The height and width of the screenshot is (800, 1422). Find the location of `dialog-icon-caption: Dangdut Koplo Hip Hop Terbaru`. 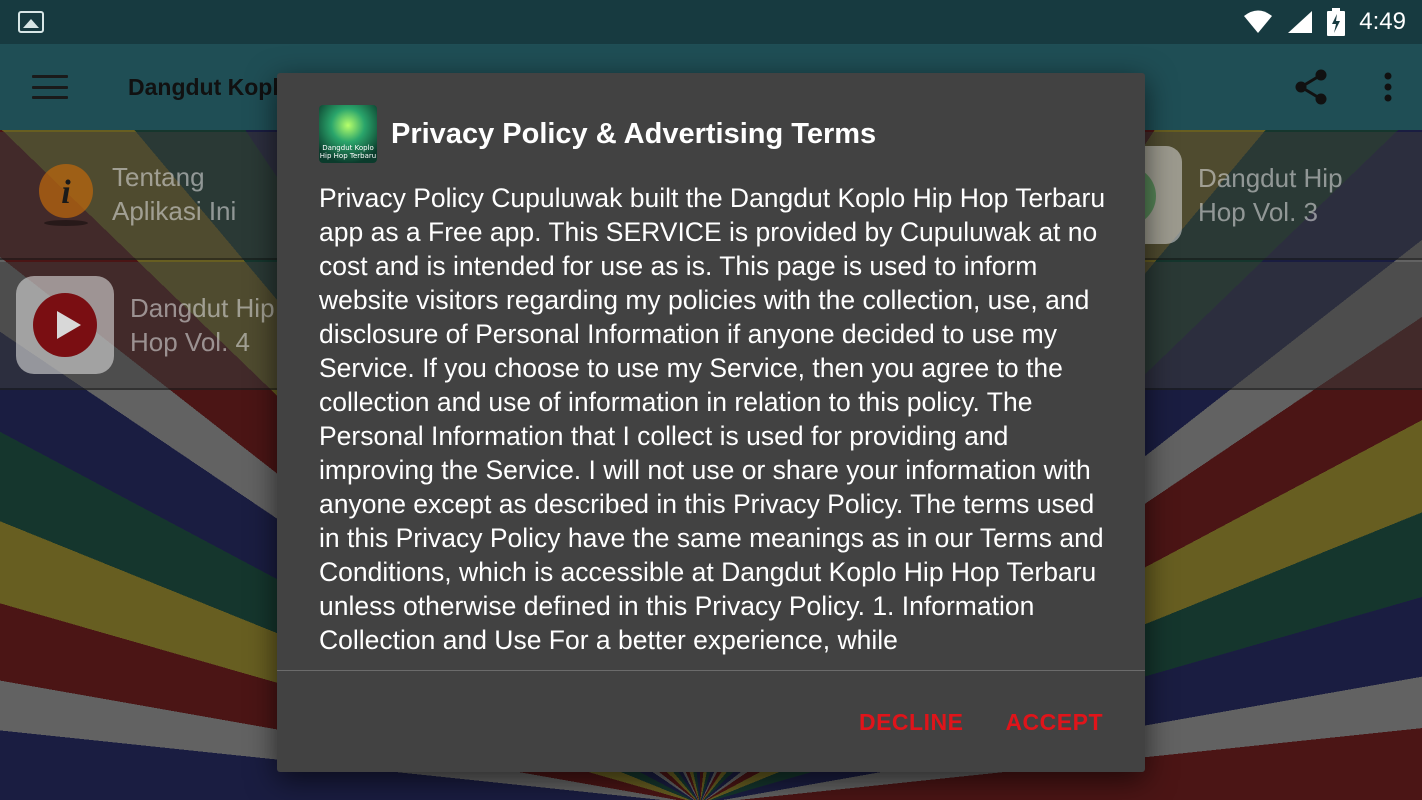

dialog-icon-caption: Dangdut Koplo Hip Hop Terbaru is located at coordinates (348, 152).